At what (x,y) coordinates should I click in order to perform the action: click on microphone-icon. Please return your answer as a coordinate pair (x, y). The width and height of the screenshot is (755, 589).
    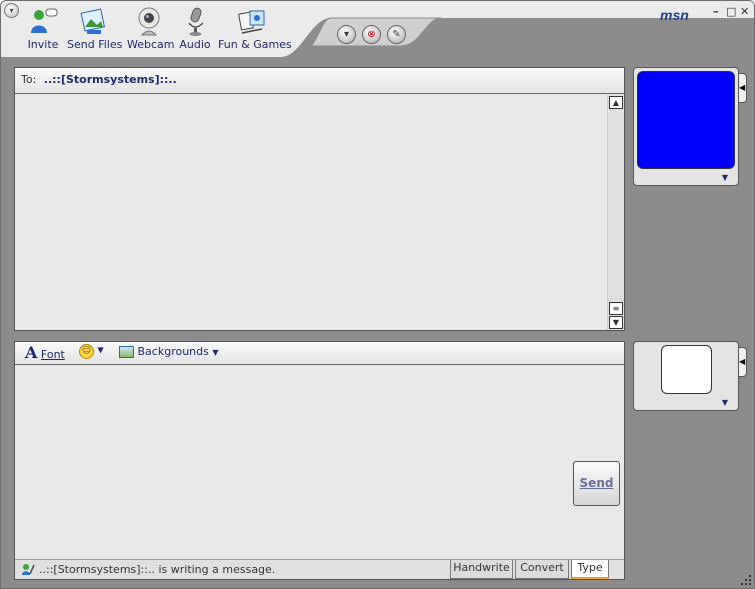
    Looking at the image, I should click on (196, 21).